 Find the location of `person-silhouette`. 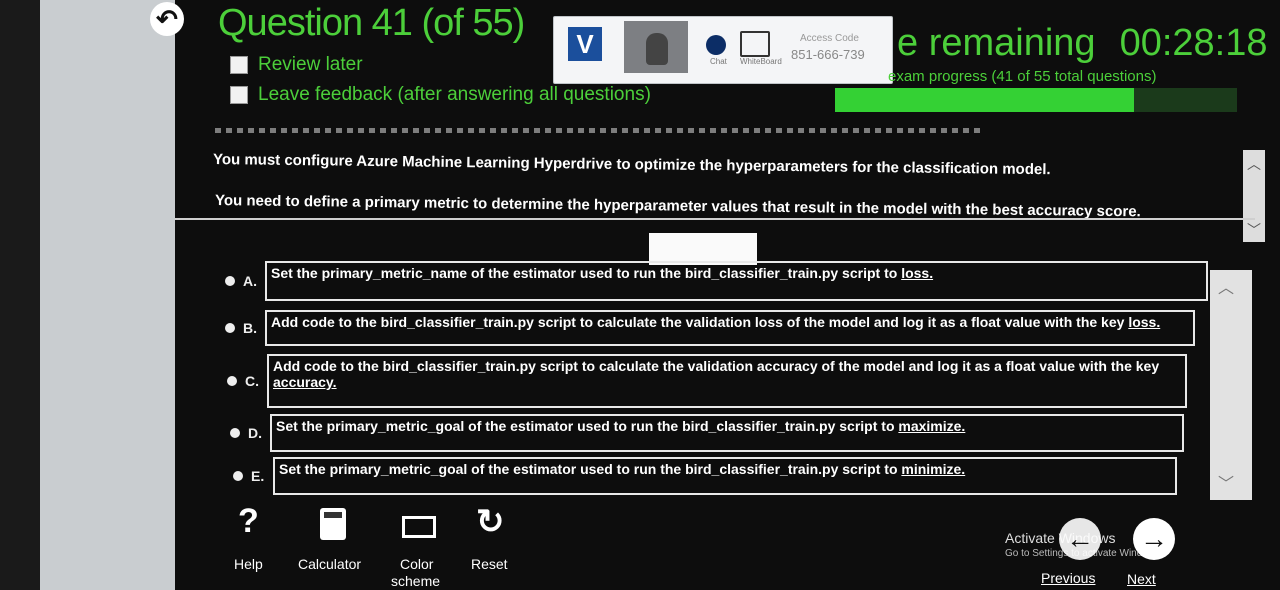

person-silhouette is located at coordinates (657, 49).